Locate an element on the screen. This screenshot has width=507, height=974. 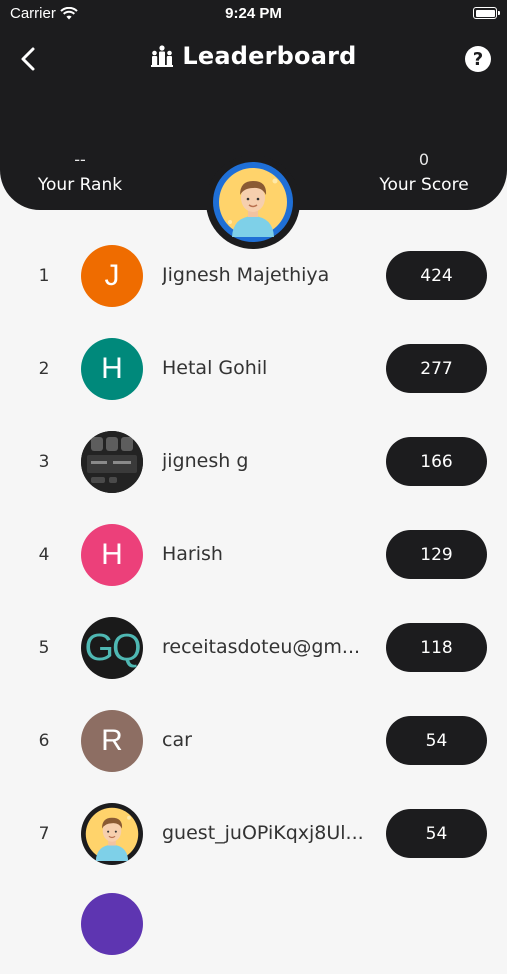
help-button: ? is located at coordinates (478, 59).